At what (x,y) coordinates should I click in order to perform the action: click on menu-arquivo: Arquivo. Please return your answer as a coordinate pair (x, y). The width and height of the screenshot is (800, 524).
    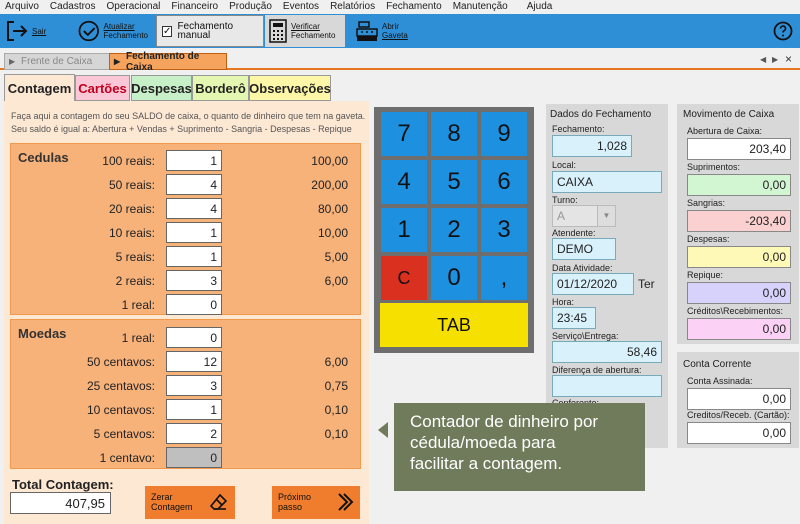
    Looking at the image, I should click on (22, 7).